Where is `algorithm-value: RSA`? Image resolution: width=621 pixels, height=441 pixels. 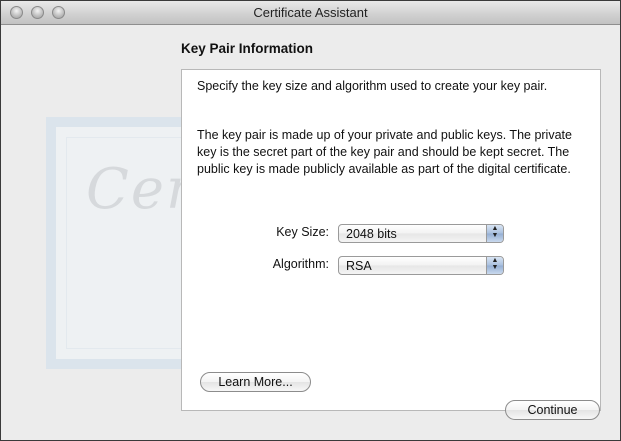 algorithm-value: RSA is located at coordinates (359, 266).